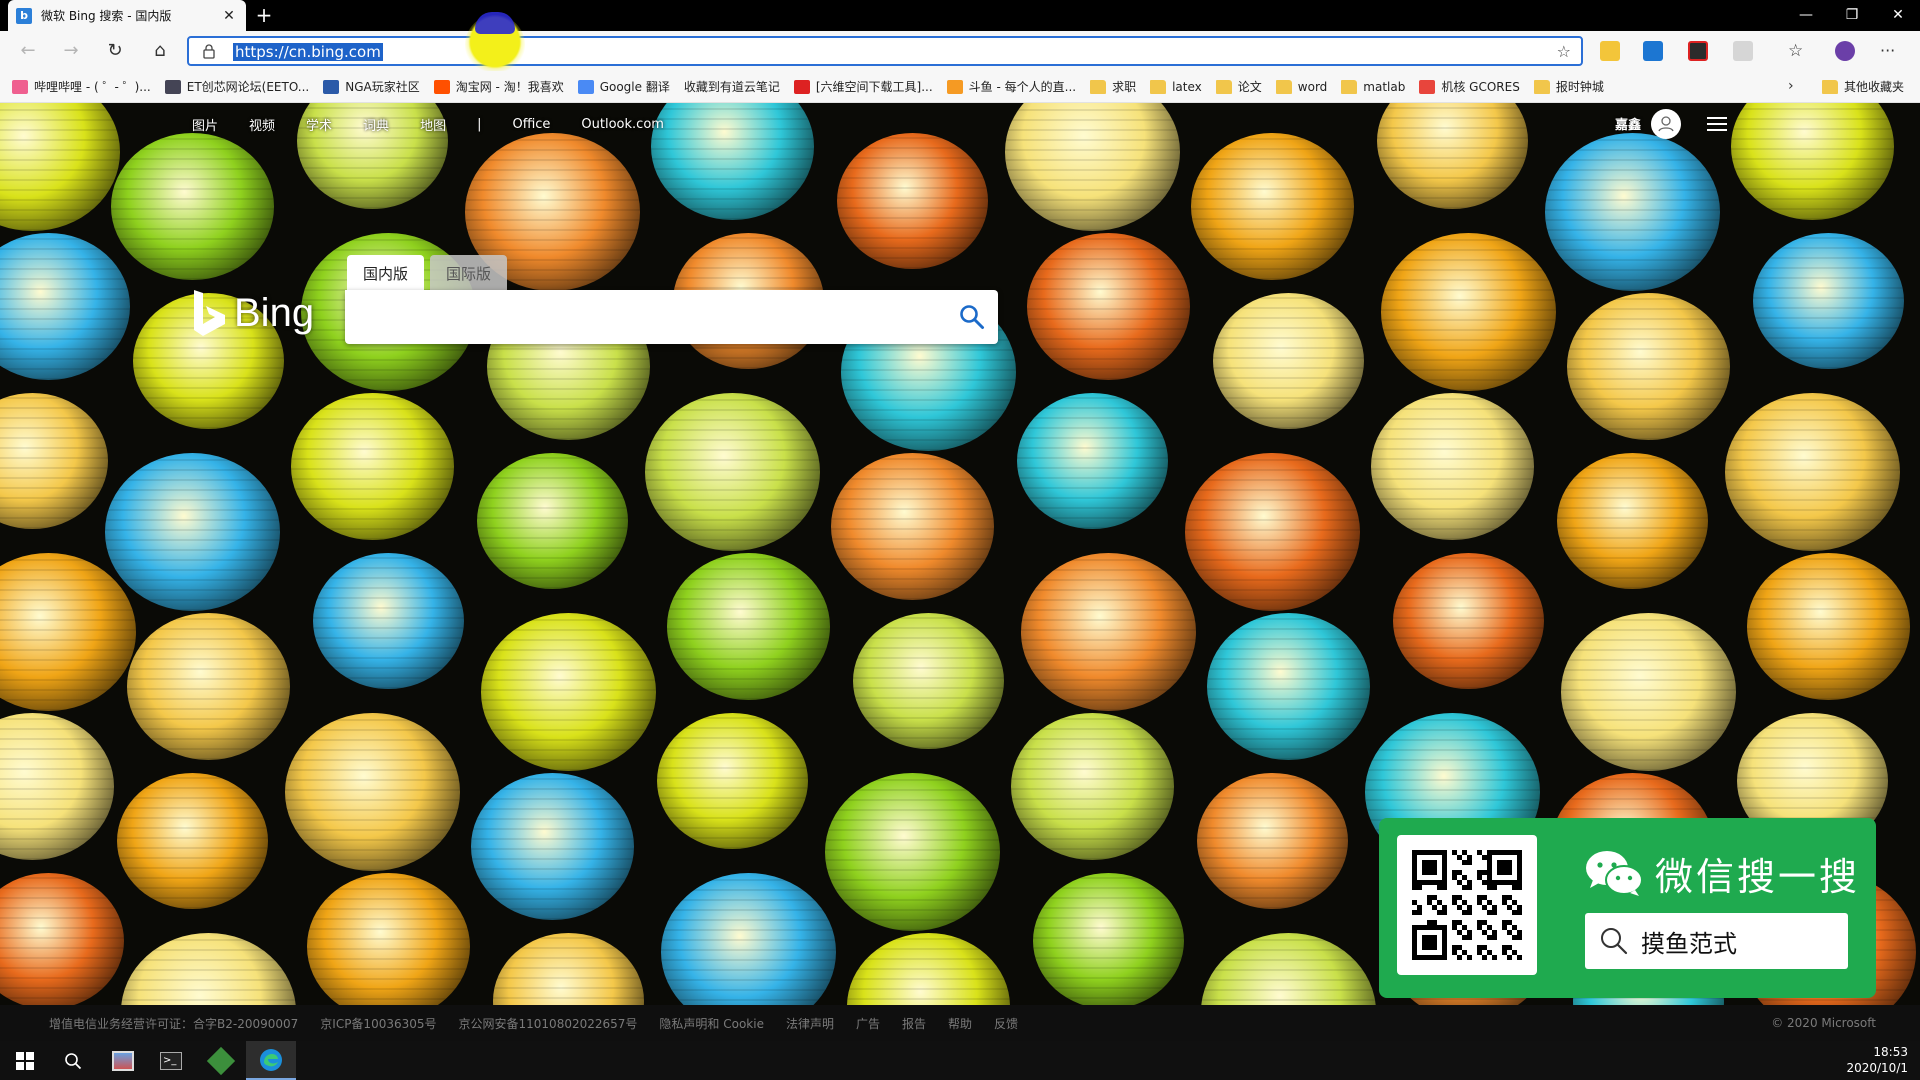 The width and height of the screenshot is (1920, 1080). What do you see at coordinates (711, 1023) in the screenshot?
I see `footer-link: 隐私声明和 Cookie` at bounding box center [711, 1023].